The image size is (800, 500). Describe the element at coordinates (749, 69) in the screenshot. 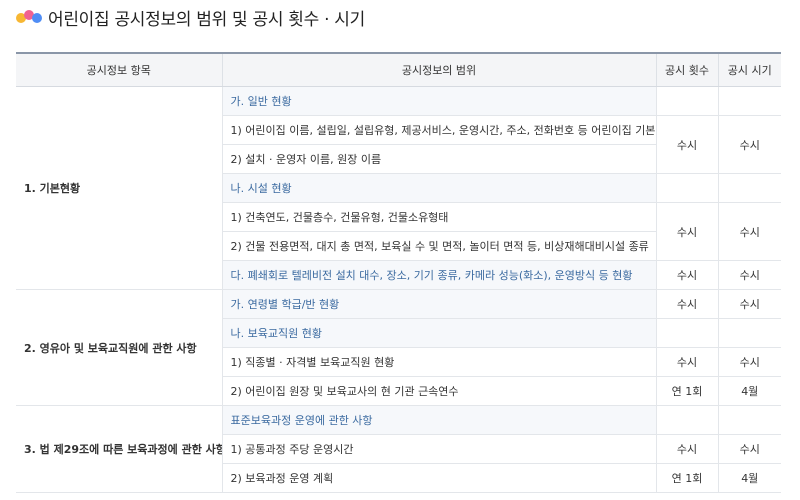

I see `header-timing: 공시 시기` at that location.